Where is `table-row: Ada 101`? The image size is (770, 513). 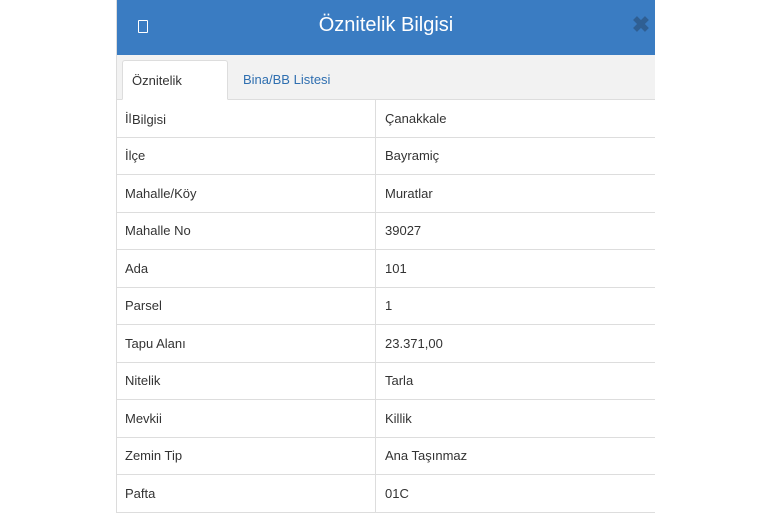
table-row: Ada 101 is located at coordinates (386, 268).